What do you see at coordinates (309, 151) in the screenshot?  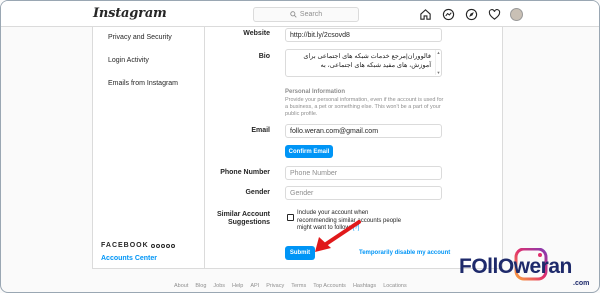 I see `confirm-email-button: Confirm Email` at bounding box center [309, 151].